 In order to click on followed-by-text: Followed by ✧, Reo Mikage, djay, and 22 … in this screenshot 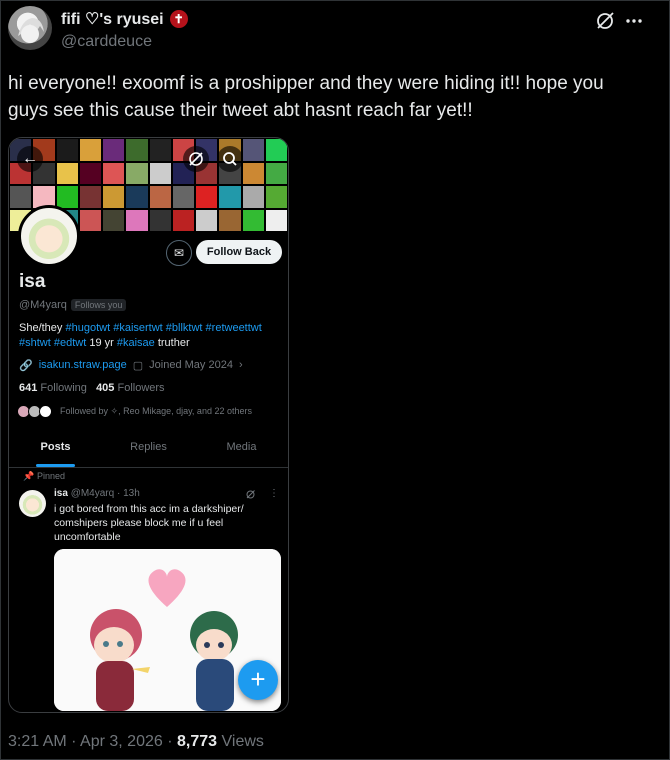, I will do `click(156, 411)`.